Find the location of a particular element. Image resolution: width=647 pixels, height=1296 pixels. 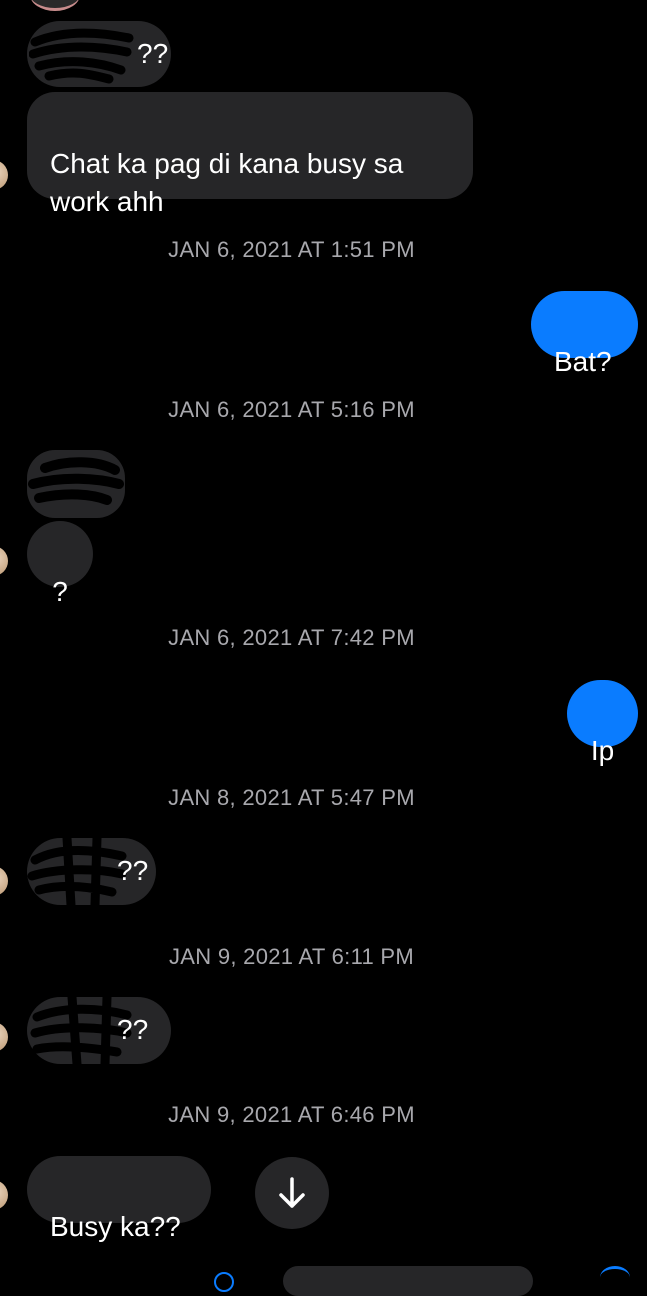

like-icon is located at coordinates (615, 1277).